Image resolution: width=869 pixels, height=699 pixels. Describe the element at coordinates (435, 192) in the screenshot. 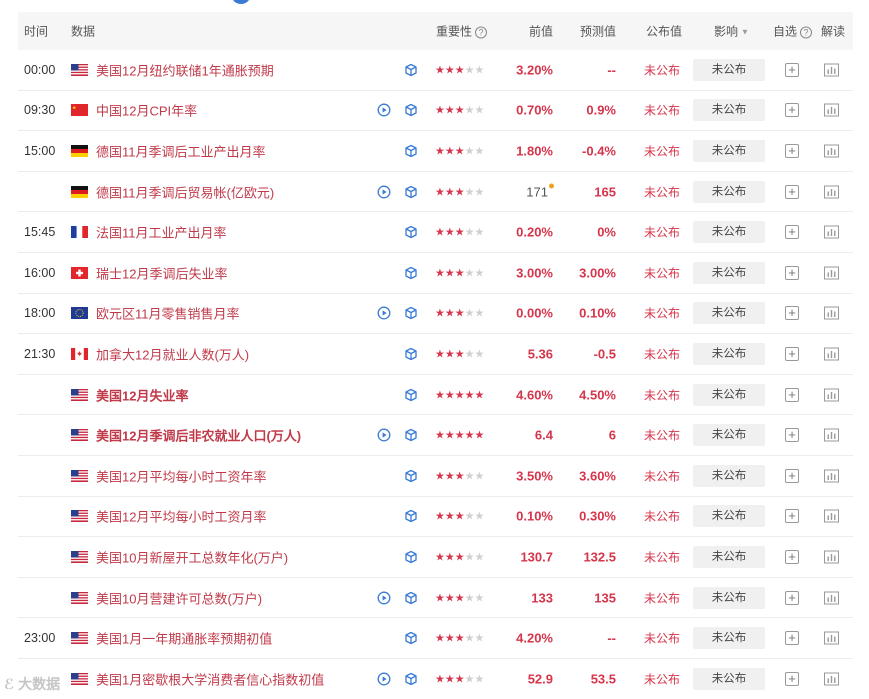

I see `table-row: 德国11月季调后贸易帐(亿欧元) ★★★★★ 171 165 未公布 未公布 +` at that location.